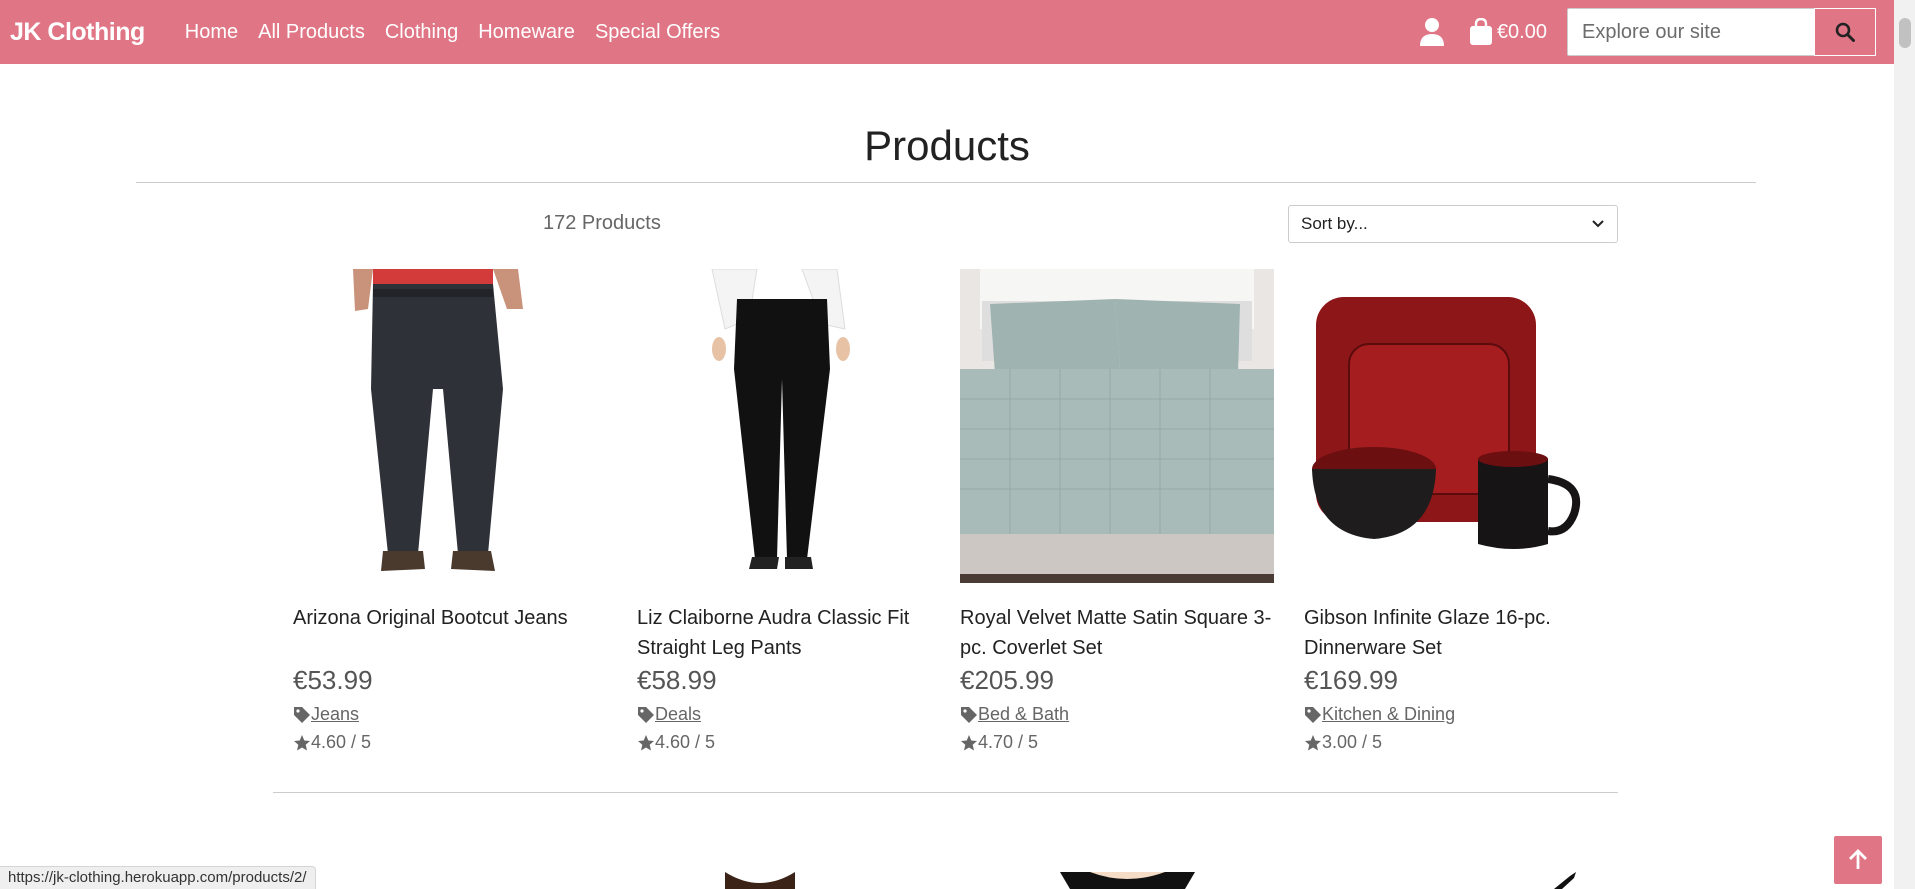  I want to click on product-name: Arizona Original Bootcut Jeans, so click(450, 633).